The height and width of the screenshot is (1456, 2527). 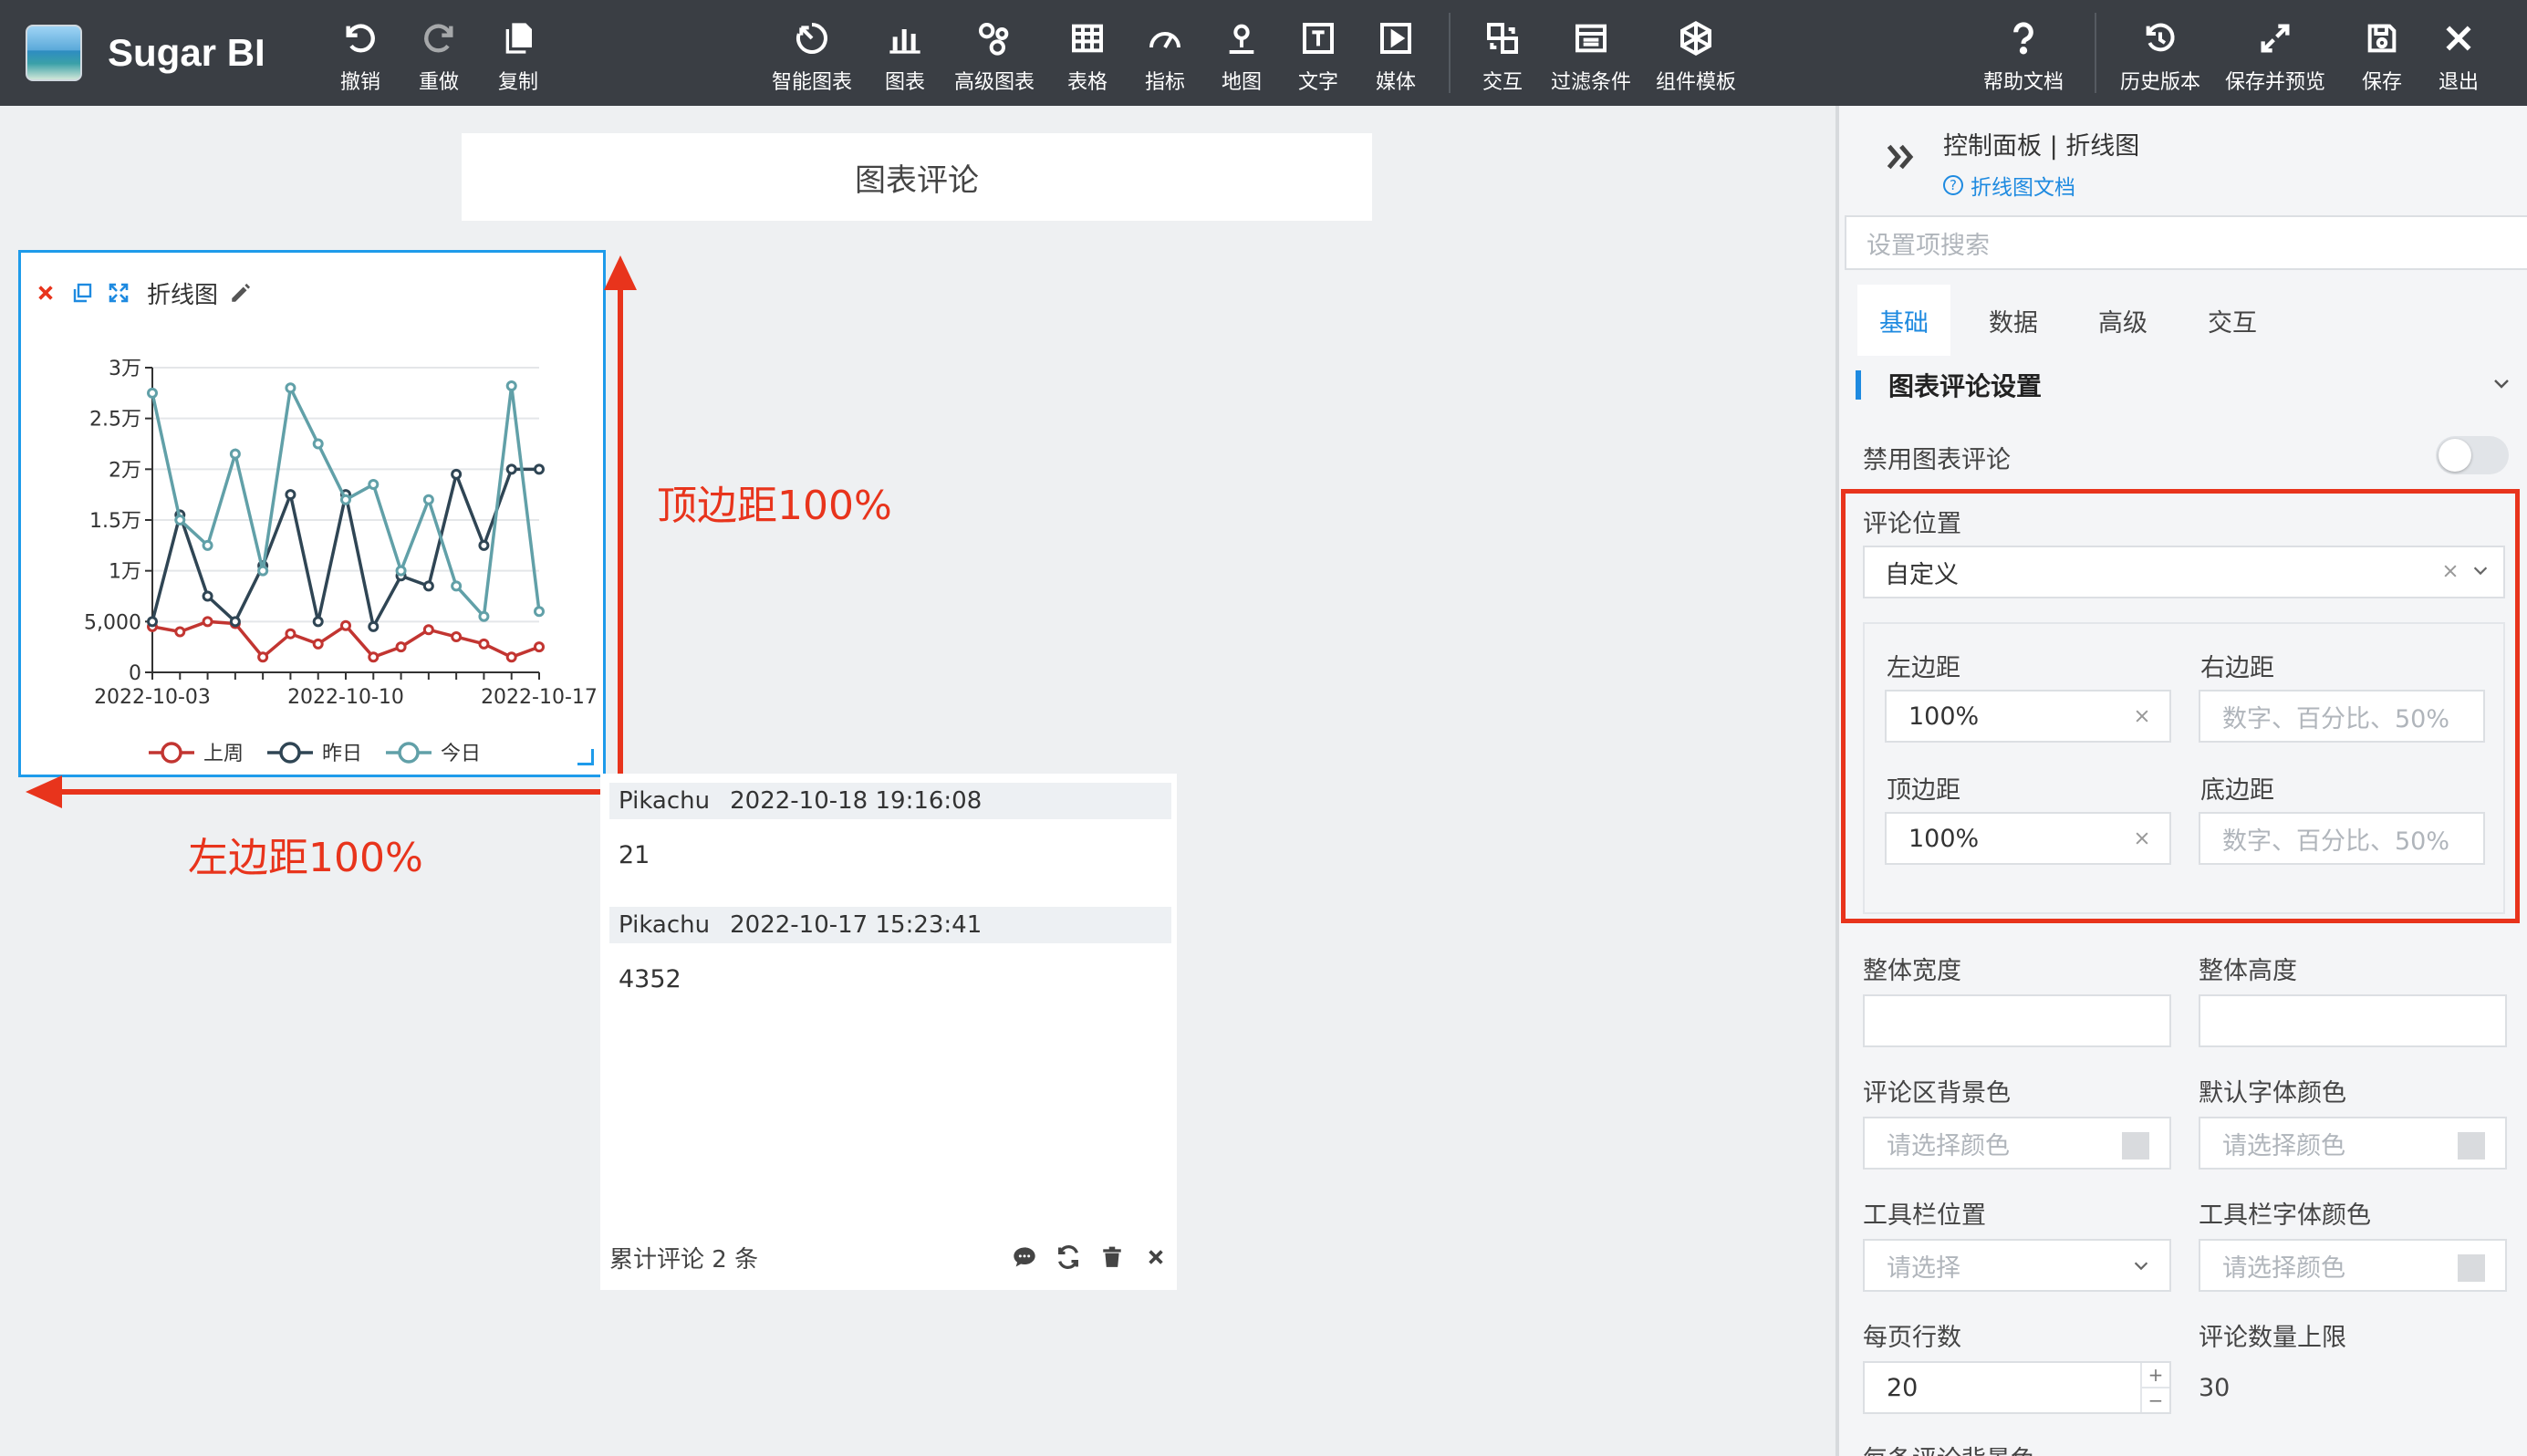 What do you see at coordinates (2017, 1387) in the screenshot?
I see `rows-per-page-stepper: 20 + −` at bounding box center [2017, 1387].